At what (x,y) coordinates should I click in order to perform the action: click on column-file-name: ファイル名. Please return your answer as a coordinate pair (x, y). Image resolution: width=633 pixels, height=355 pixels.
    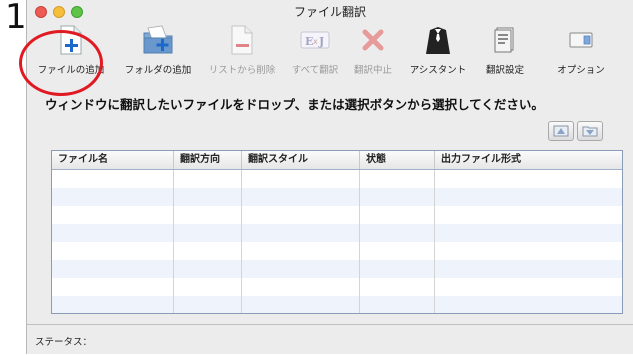
    Looking at the image, I should click on (113, 160).